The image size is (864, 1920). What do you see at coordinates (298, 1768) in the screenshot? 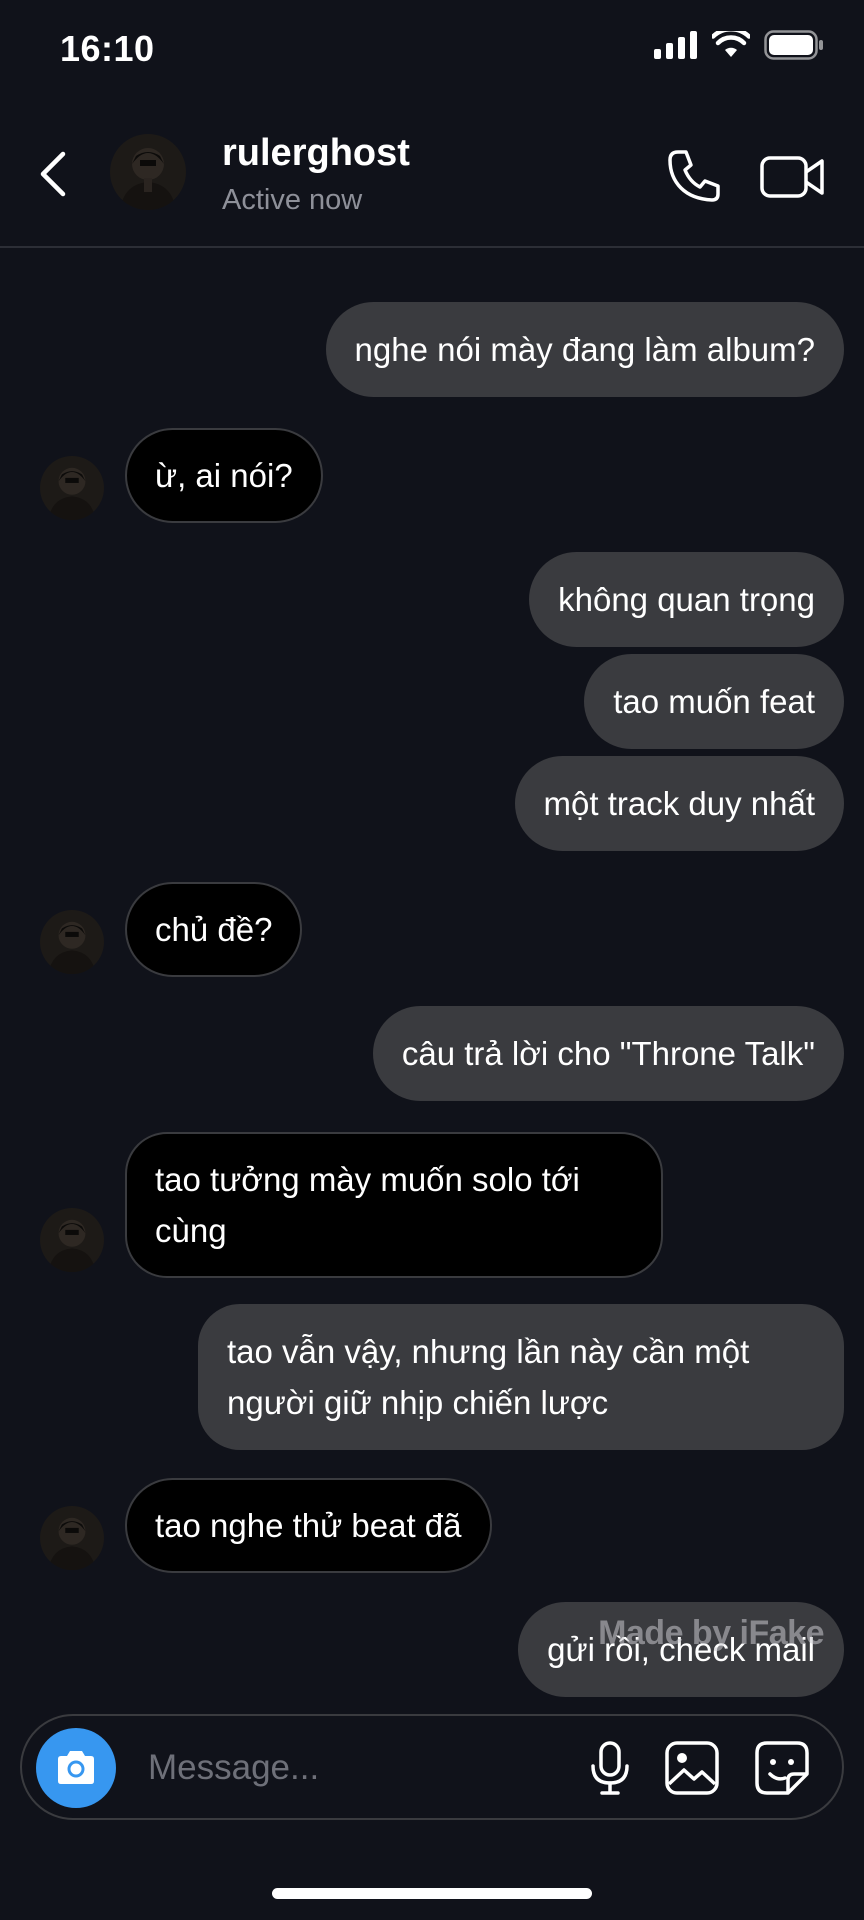
I see `message-input` at bounding box center [298, 1768].